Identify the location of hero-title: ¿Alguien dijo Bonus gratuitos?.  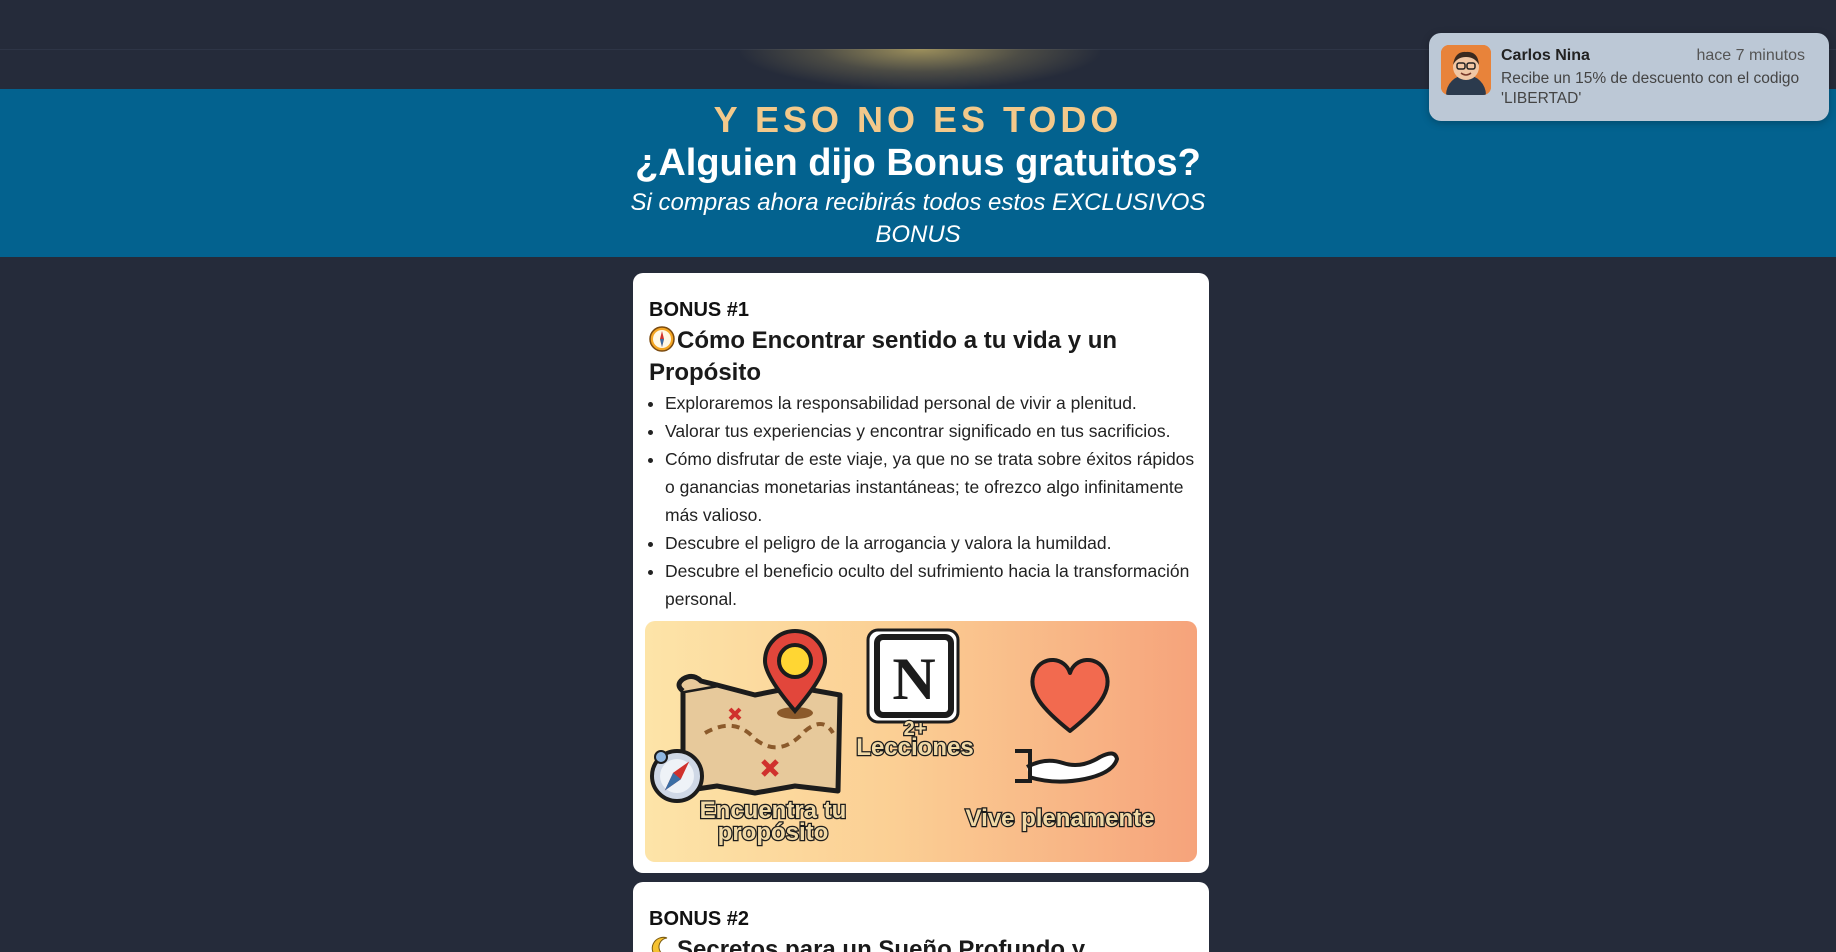
(918, 163).